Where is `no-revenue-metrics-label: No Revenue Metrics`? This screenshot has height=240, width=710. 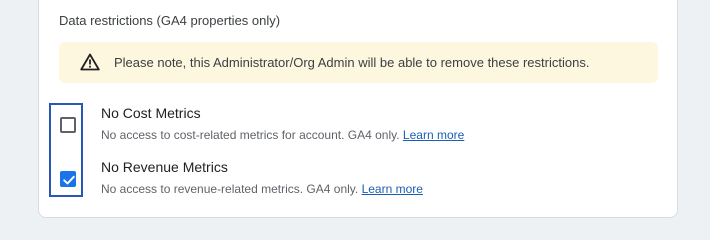 no-revenue-metrics-label: No Revenue Metrics is located at coordinates (164, 167).